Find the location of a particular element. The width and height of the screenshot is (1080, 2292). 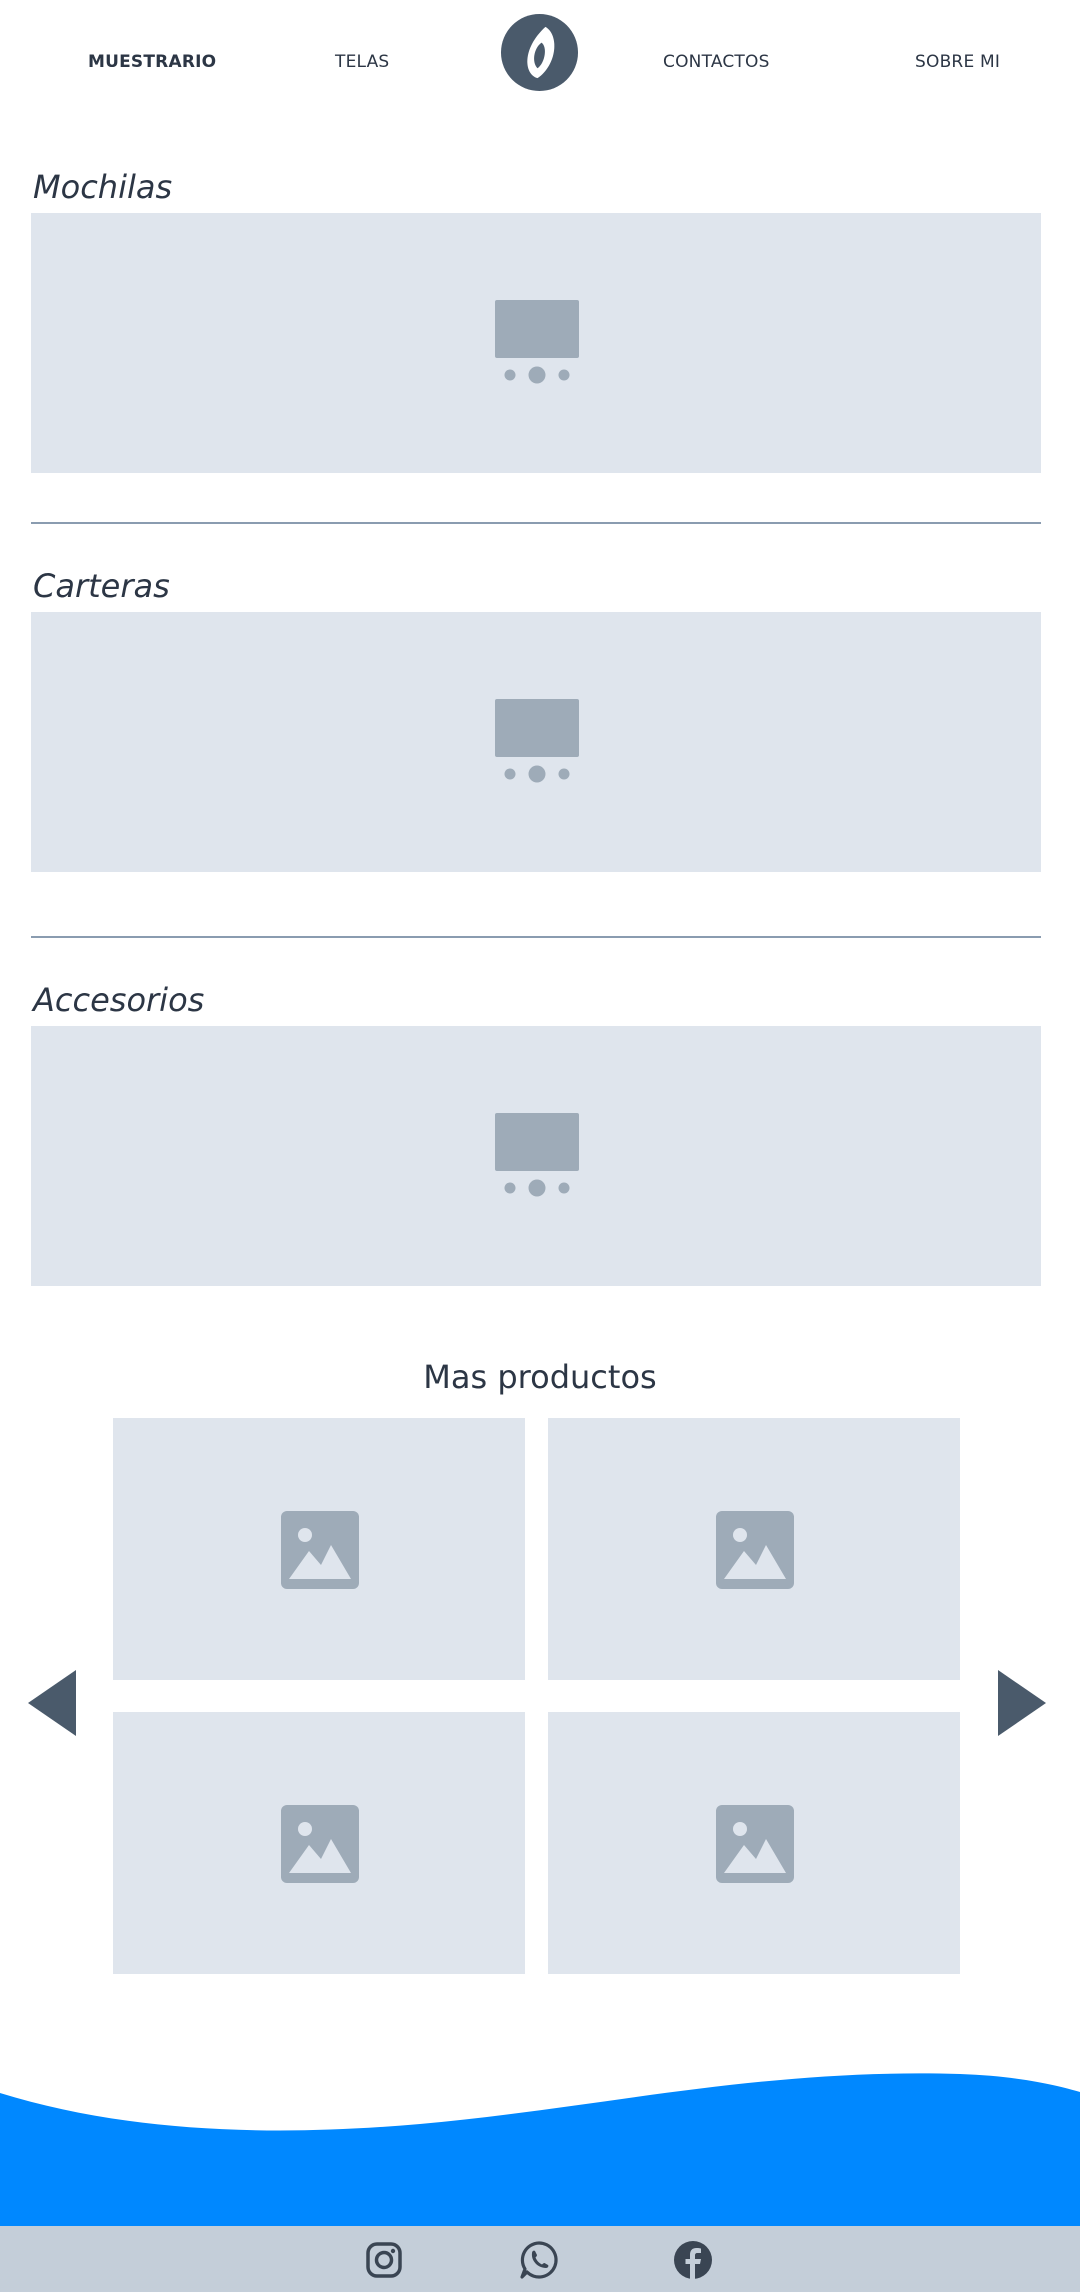

footer-bar is located at coordinates (540, 2259).